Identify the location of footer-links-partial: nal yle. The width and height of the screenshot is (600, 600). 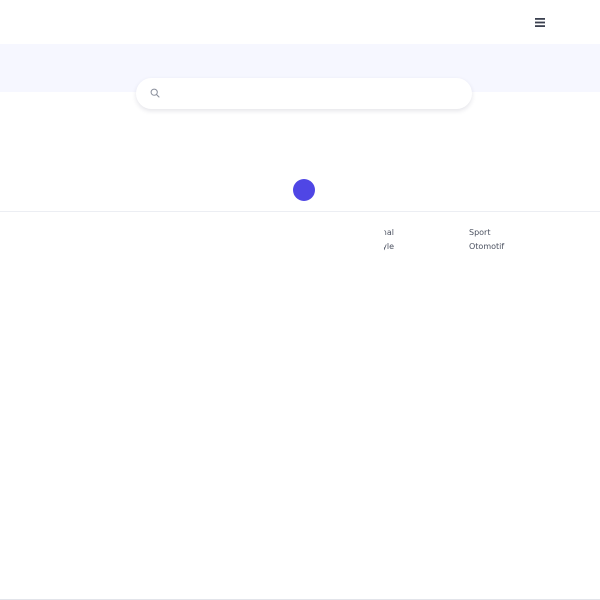
(414, 241).